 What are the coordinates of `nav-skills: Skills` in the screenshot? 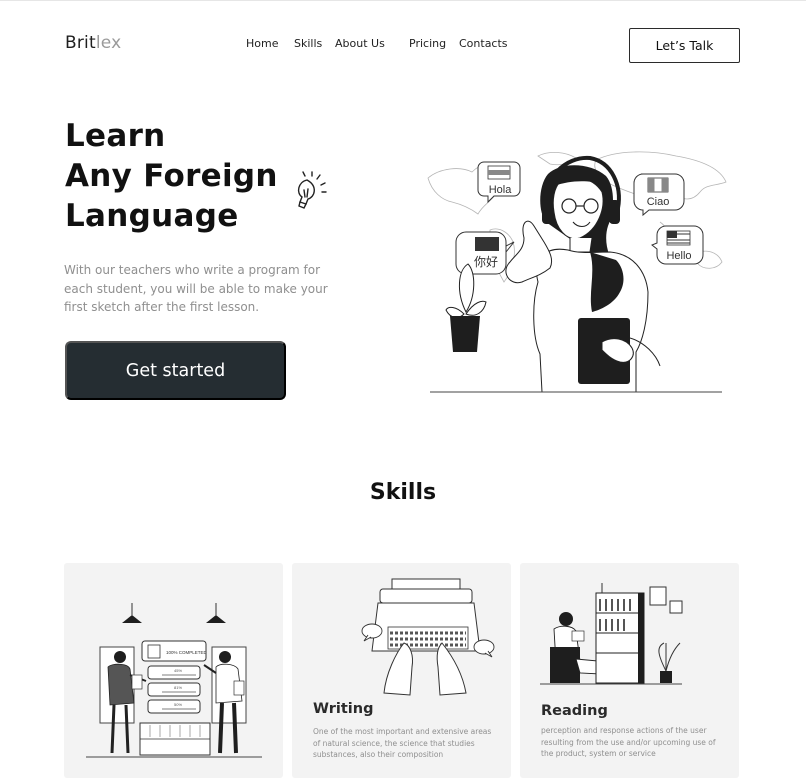 It's located at (308, 43).